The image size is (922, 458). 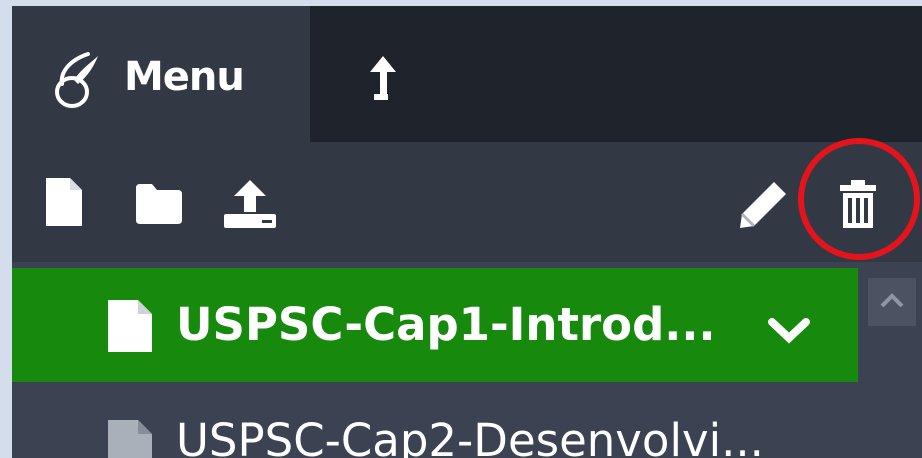 What do you see at coordinates (64, 202) in the screenshot?
I see `new-file-icon` at bounding box center [64, 202].